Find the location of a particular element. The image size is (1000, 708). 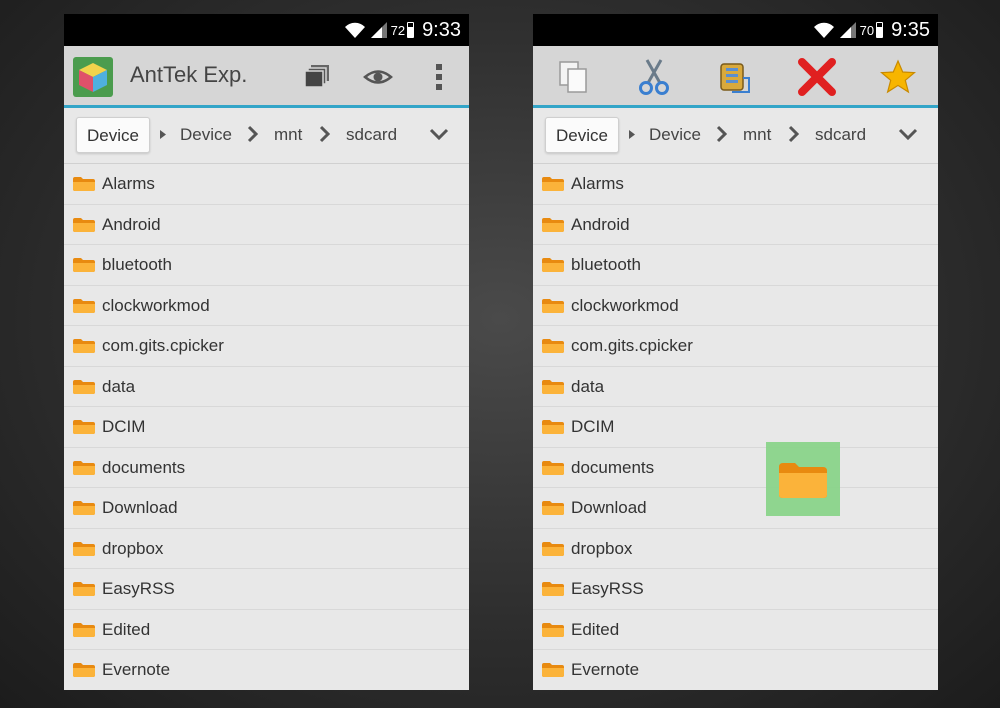

app-title: AntTek Exp. is located at coordinates (189, 74).